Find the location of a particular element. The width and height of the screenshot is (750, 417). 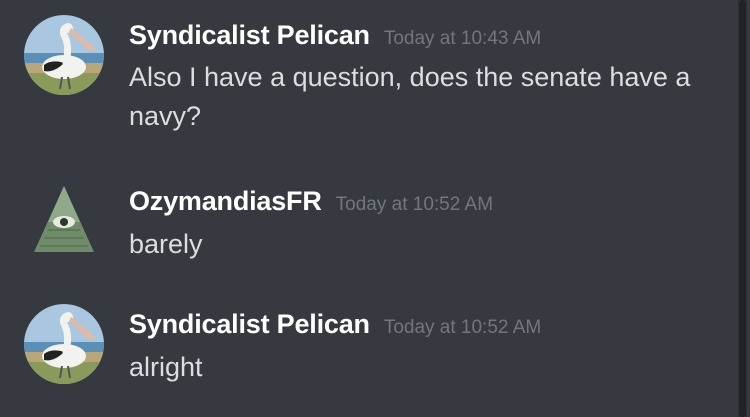

scrollbar-thumb is located at coordinates (742, 208).